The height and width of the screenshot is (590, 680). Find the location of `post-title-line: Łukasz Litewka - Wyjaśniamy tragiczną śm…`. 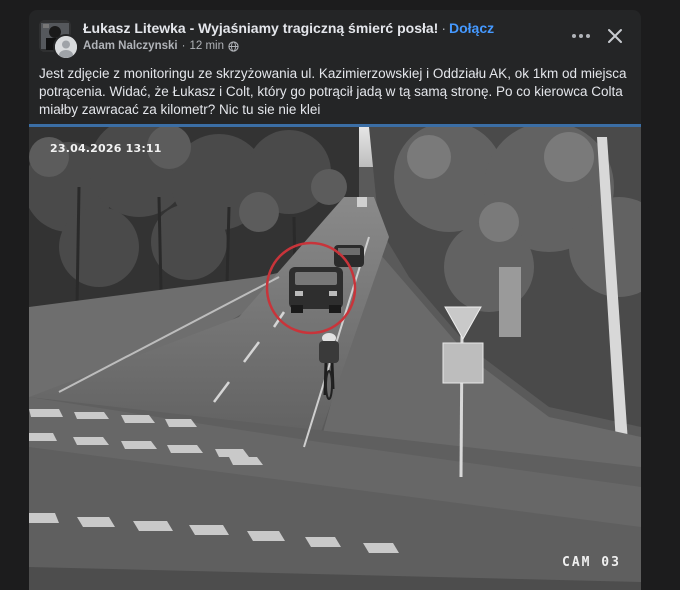

post-title-line: Łukasz Litewka - Wyjaśniamy tragiczną śm… is located at coordinates (288, 28).